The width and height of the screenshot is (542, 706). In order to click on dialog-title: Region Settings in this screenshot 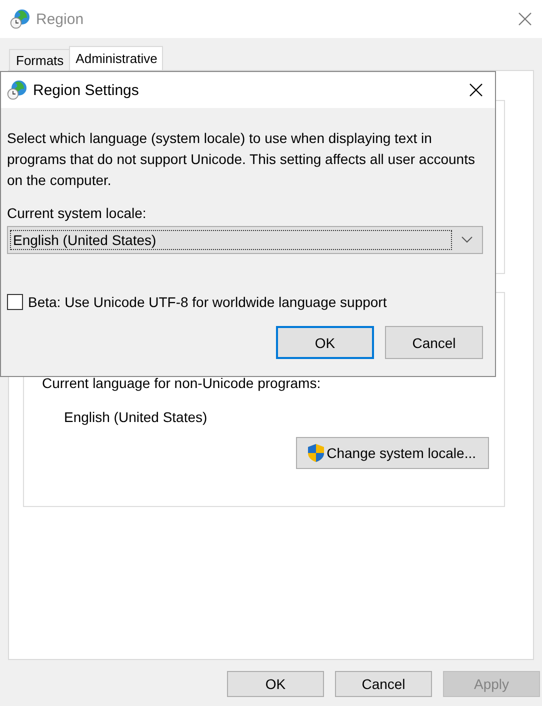, I will do `click(86, 90)`.